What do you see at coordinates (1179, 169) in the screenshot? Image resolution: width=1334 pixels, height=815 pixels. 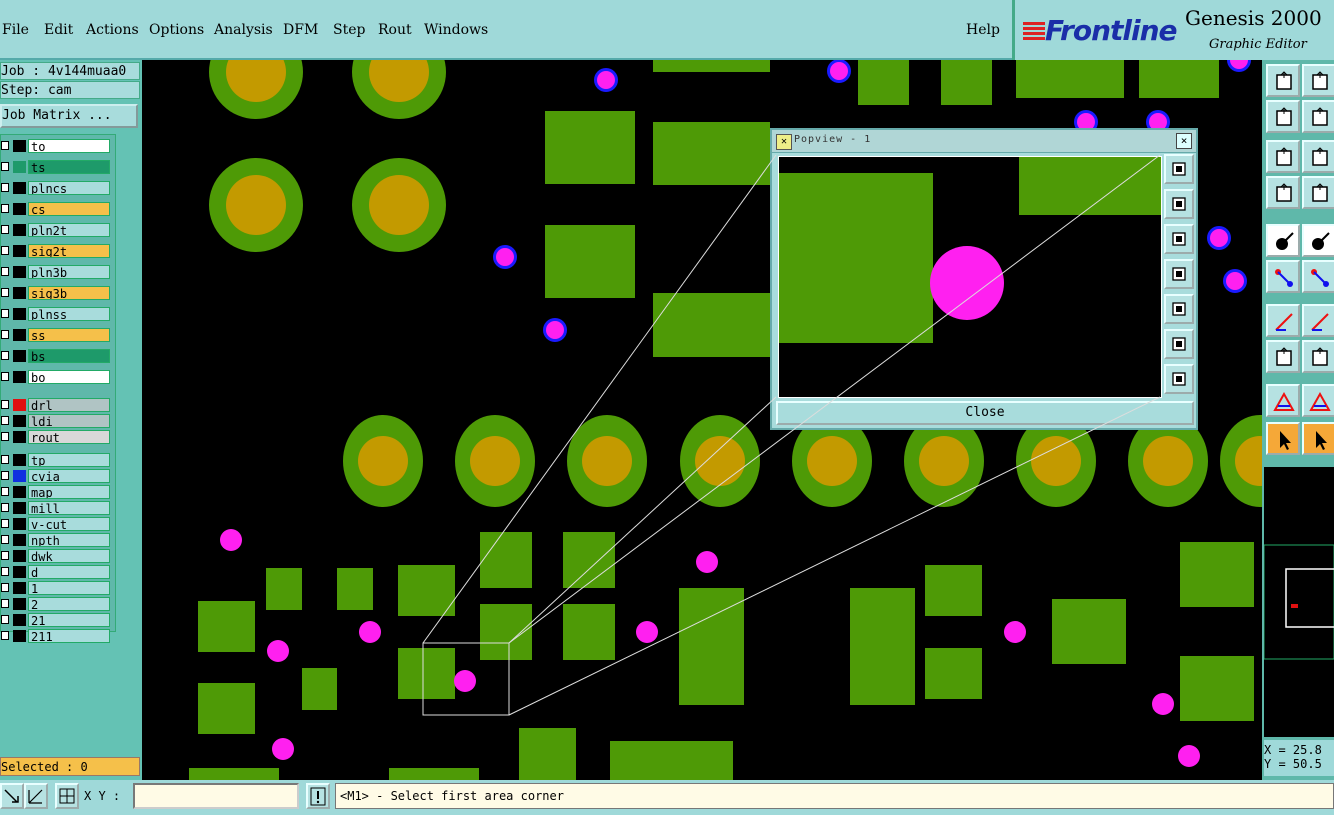 I see `pv-zoom-button` at bounding box center [1179, 169].